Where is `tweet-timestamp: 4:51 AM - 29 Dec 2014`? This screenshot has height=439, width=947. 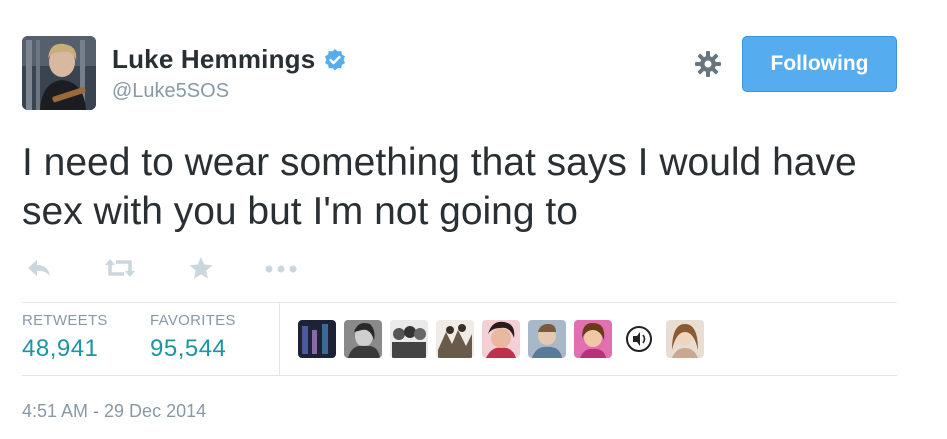 tweet-timestamp: 4:51 AM - 29 Dec 2014 is located at coordinates (114, 411).